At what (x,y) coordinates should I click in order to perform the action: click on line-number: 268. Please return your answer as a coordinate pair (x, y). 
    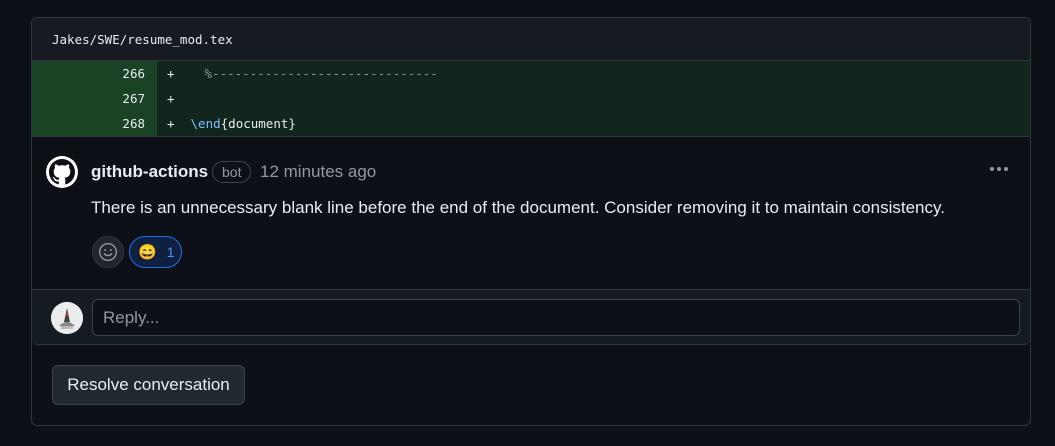
    Looking at the image, I should click on (94, 123).